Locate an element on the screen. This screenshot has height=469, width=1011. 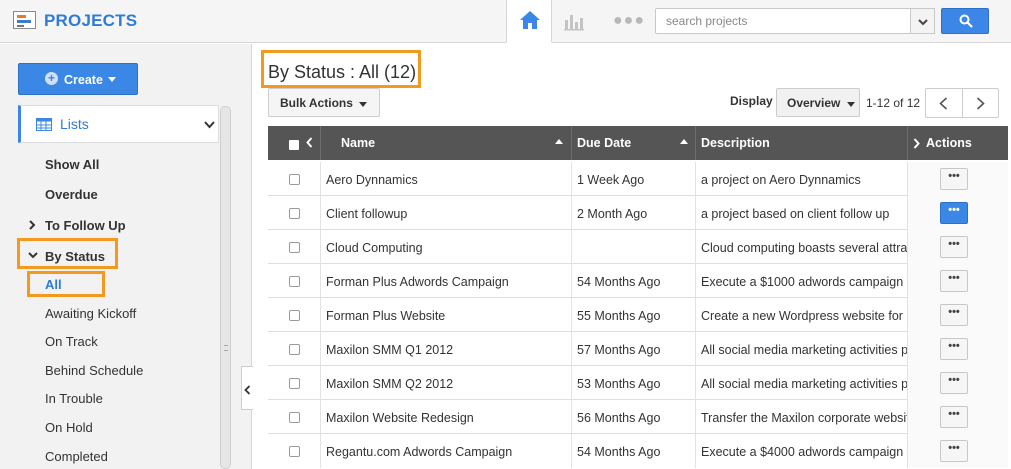
project-name: Regantu.com Adwords Campaign is located at coordinates (419, 452).